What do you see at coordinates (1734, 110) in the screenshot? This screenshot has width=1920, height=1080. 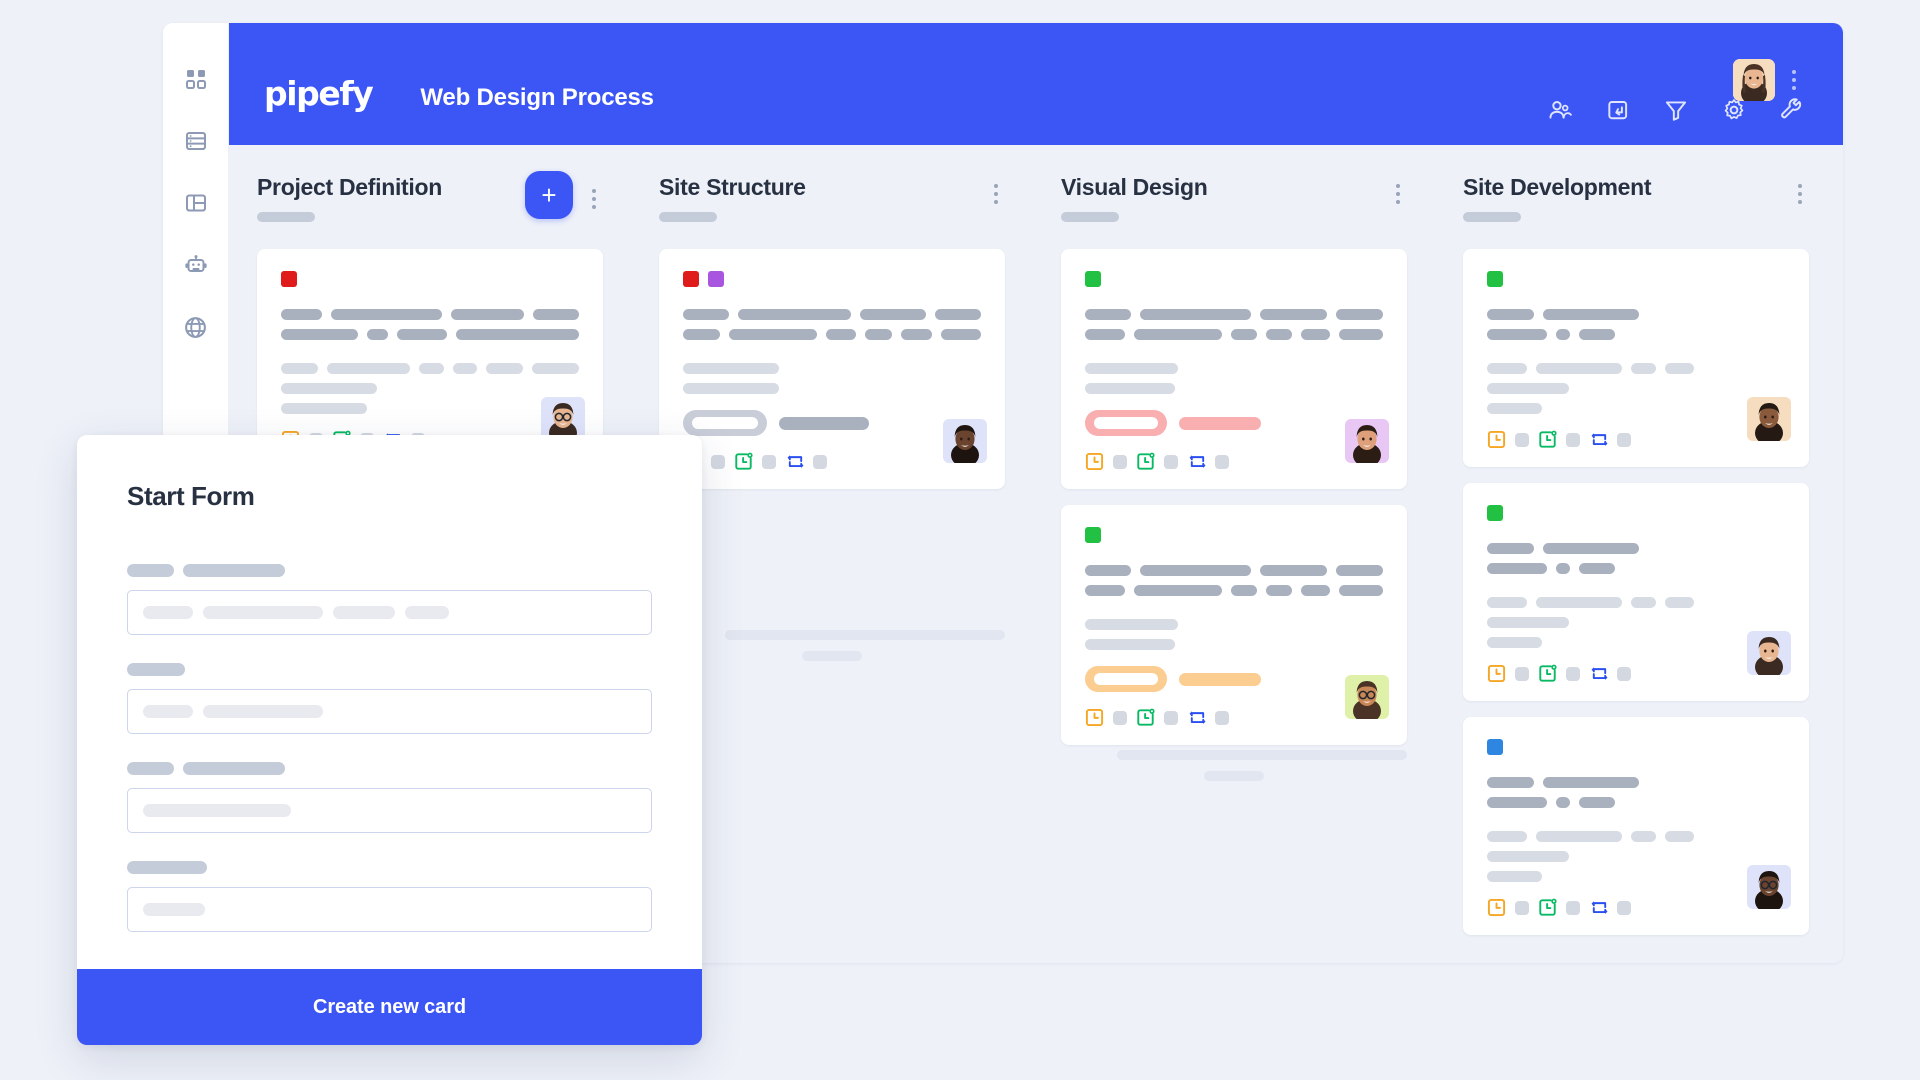 I see `settings-gear-icon` at bounding box center [1734, 110].